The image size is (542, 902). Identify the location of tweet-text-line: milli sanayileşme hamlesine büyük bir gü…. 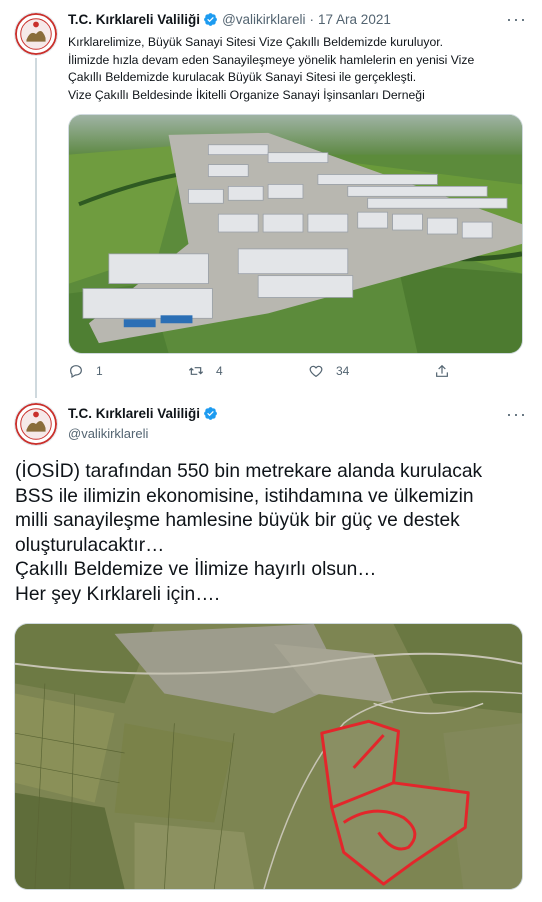
(237, 520).